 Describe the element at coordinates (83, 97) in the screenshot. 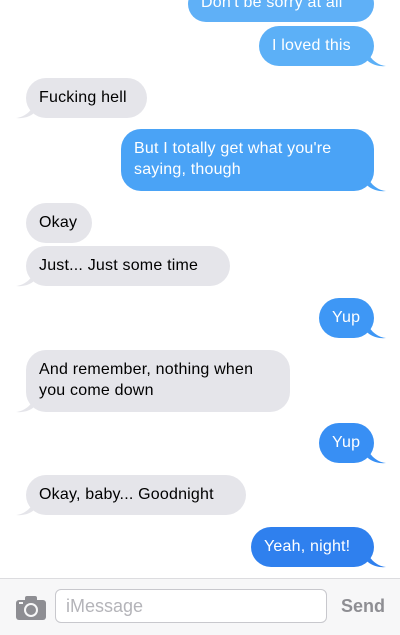

I see `message-text: Fucking hell` at that location.